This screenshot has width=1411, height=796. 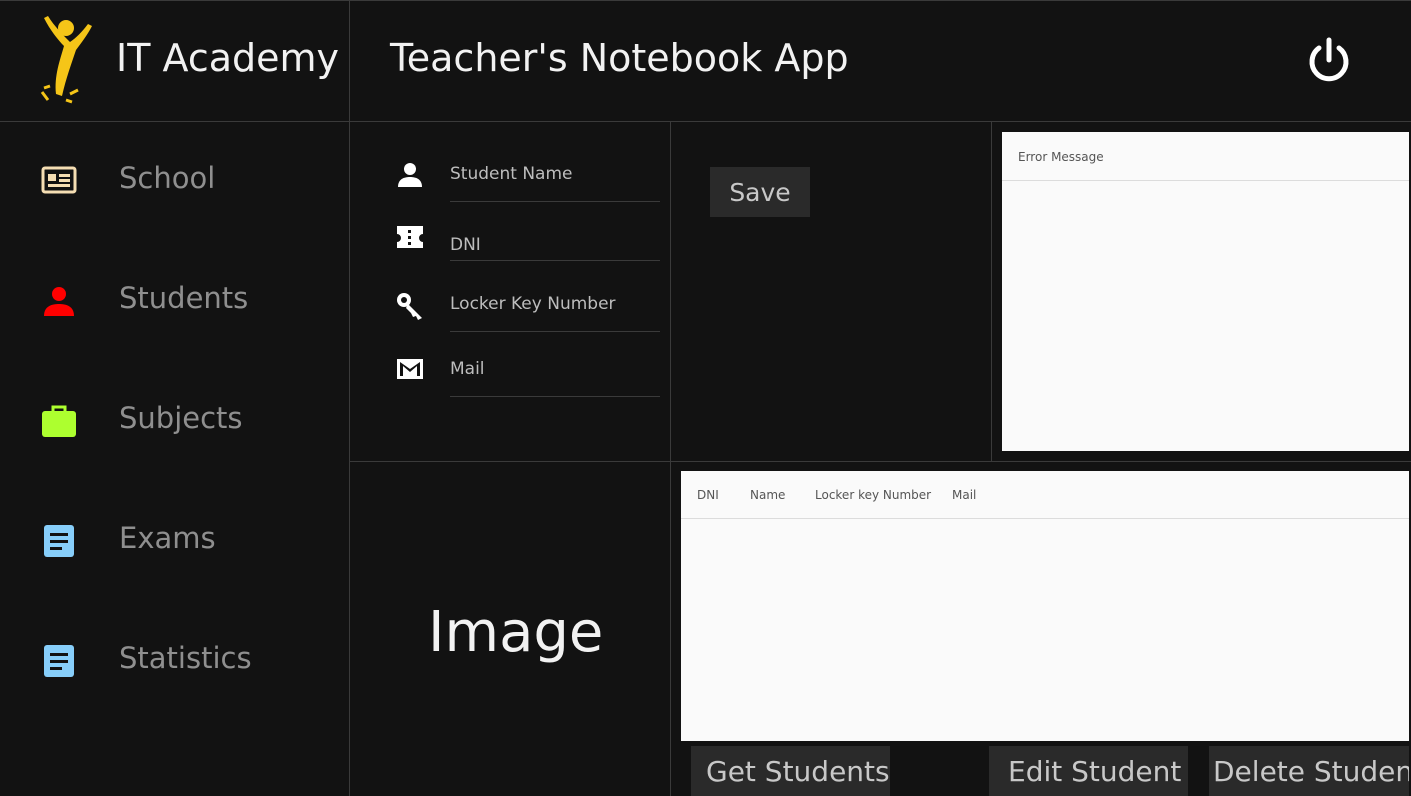 I want to click on sidebar-item-label: Students, so click(x=184, y=298).